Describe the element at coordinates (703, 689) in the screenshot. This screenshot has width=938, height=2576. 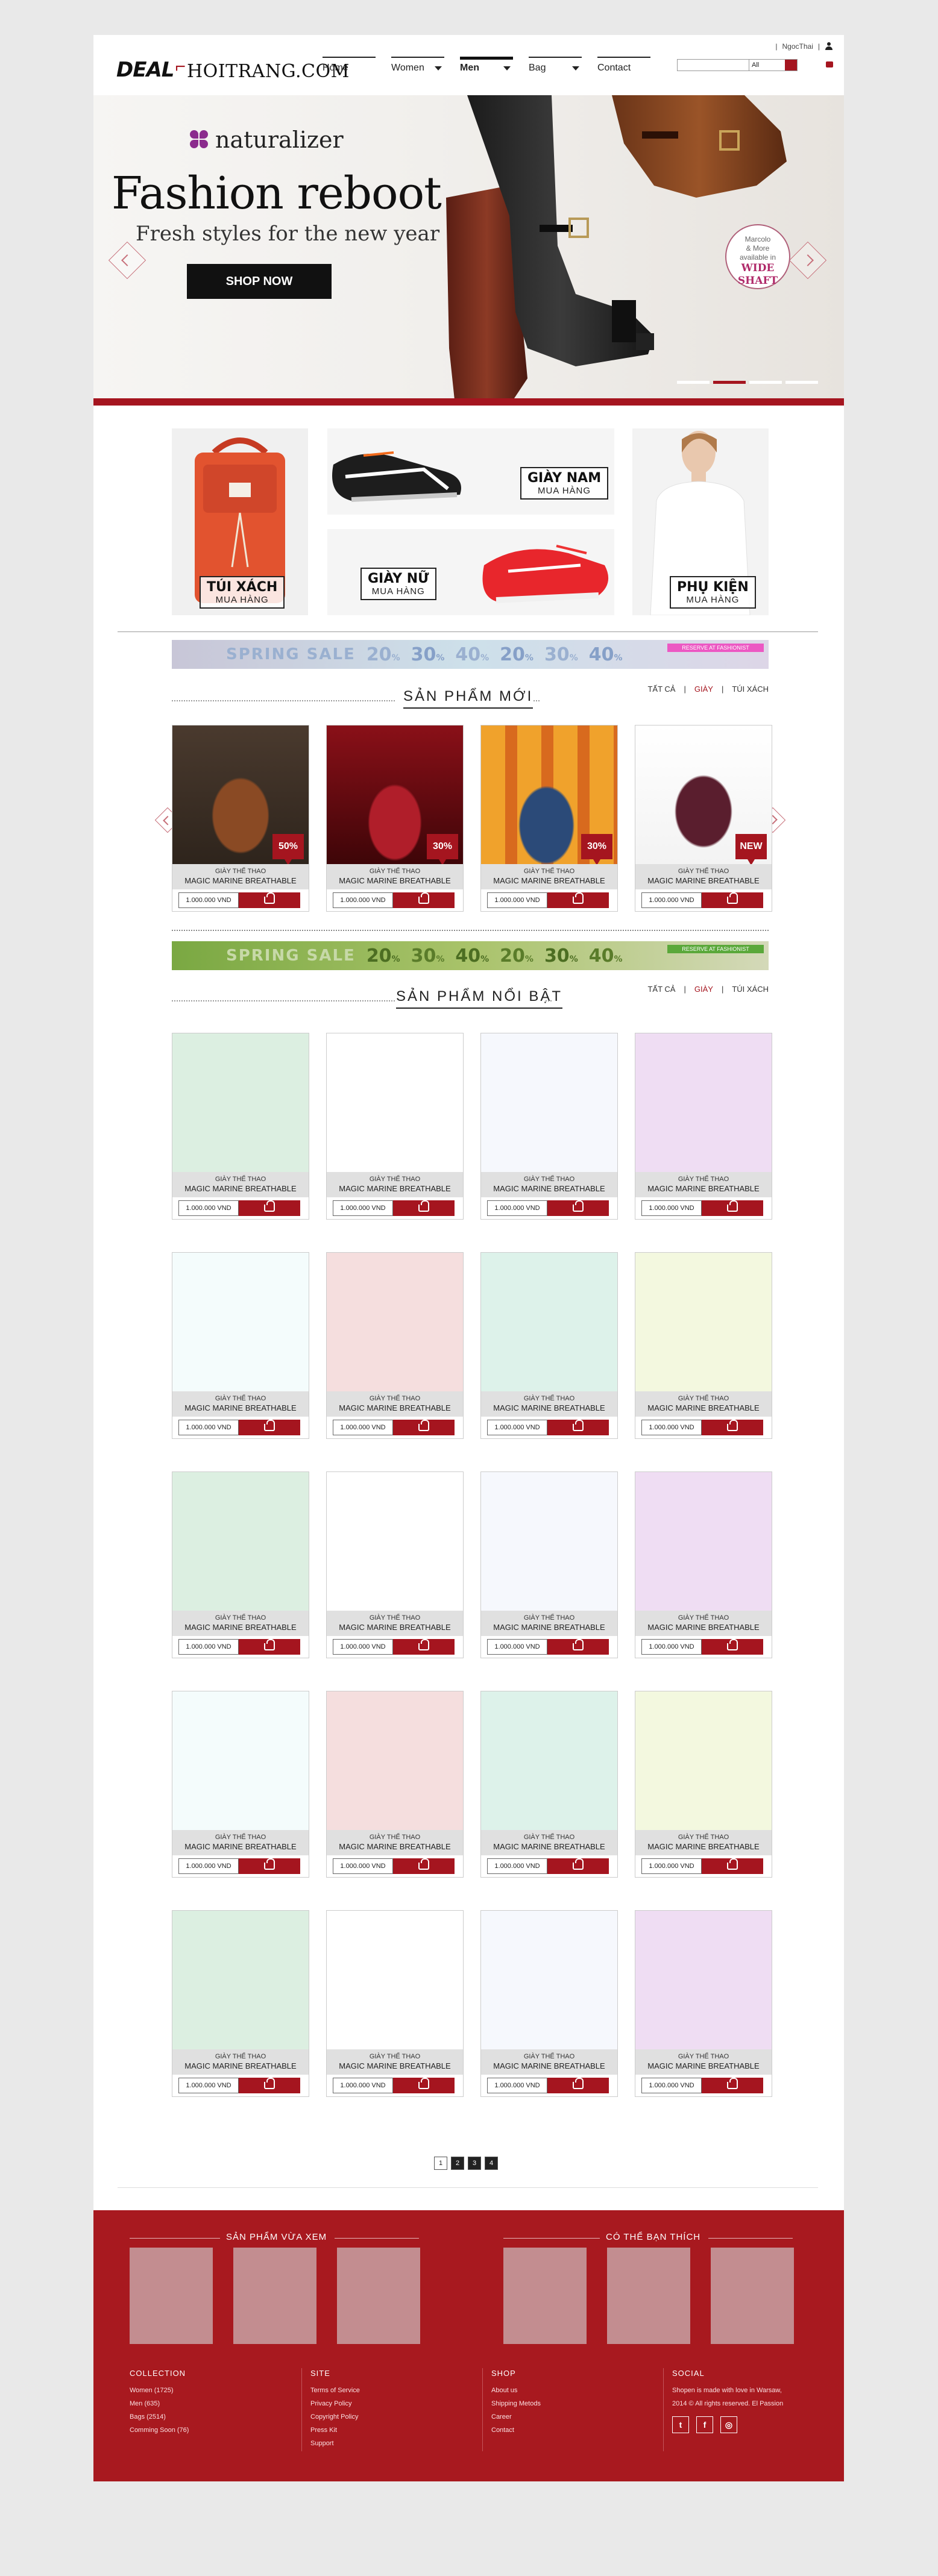
I see `filter-1: GIÀY` at that location.